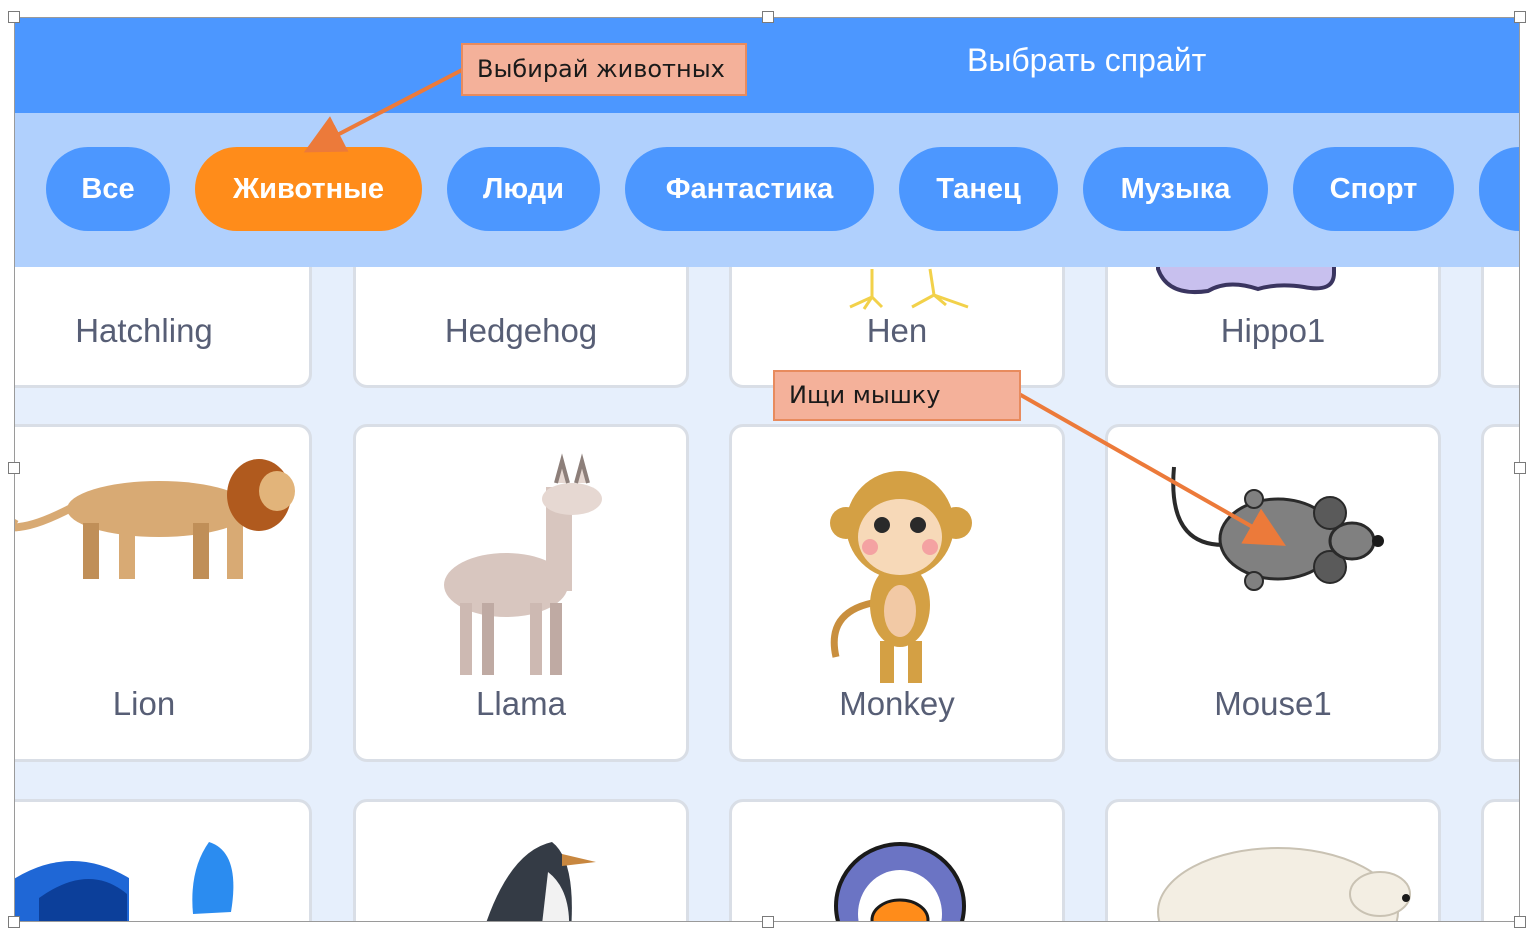 The width and height of the screenshot is (1534, 938). I want to click on arrow-to-mouse, so click(1152, 469).